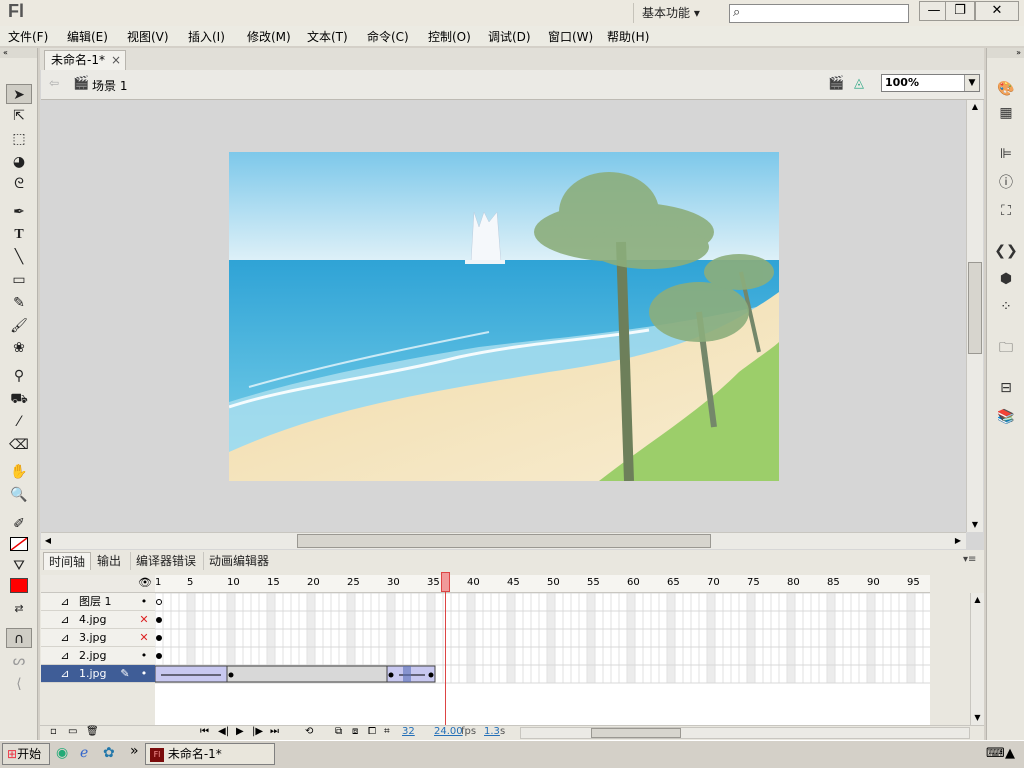 This screenshot has height=768, width=1024. Describe the element at coordinates (509, 36) in the screenshot. I see `menu-debug: 调试(D)` at that location.